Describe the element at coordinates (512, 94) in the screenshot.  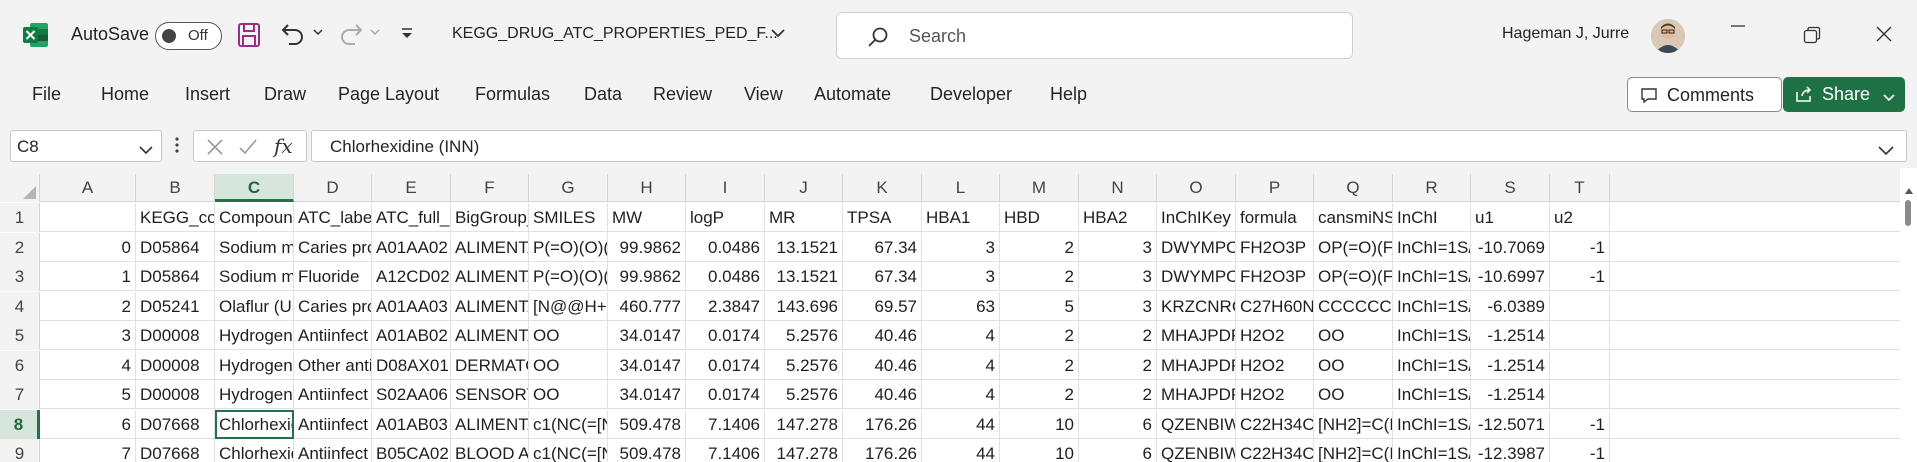
I see `tab-formulas: Formulas` at that location.